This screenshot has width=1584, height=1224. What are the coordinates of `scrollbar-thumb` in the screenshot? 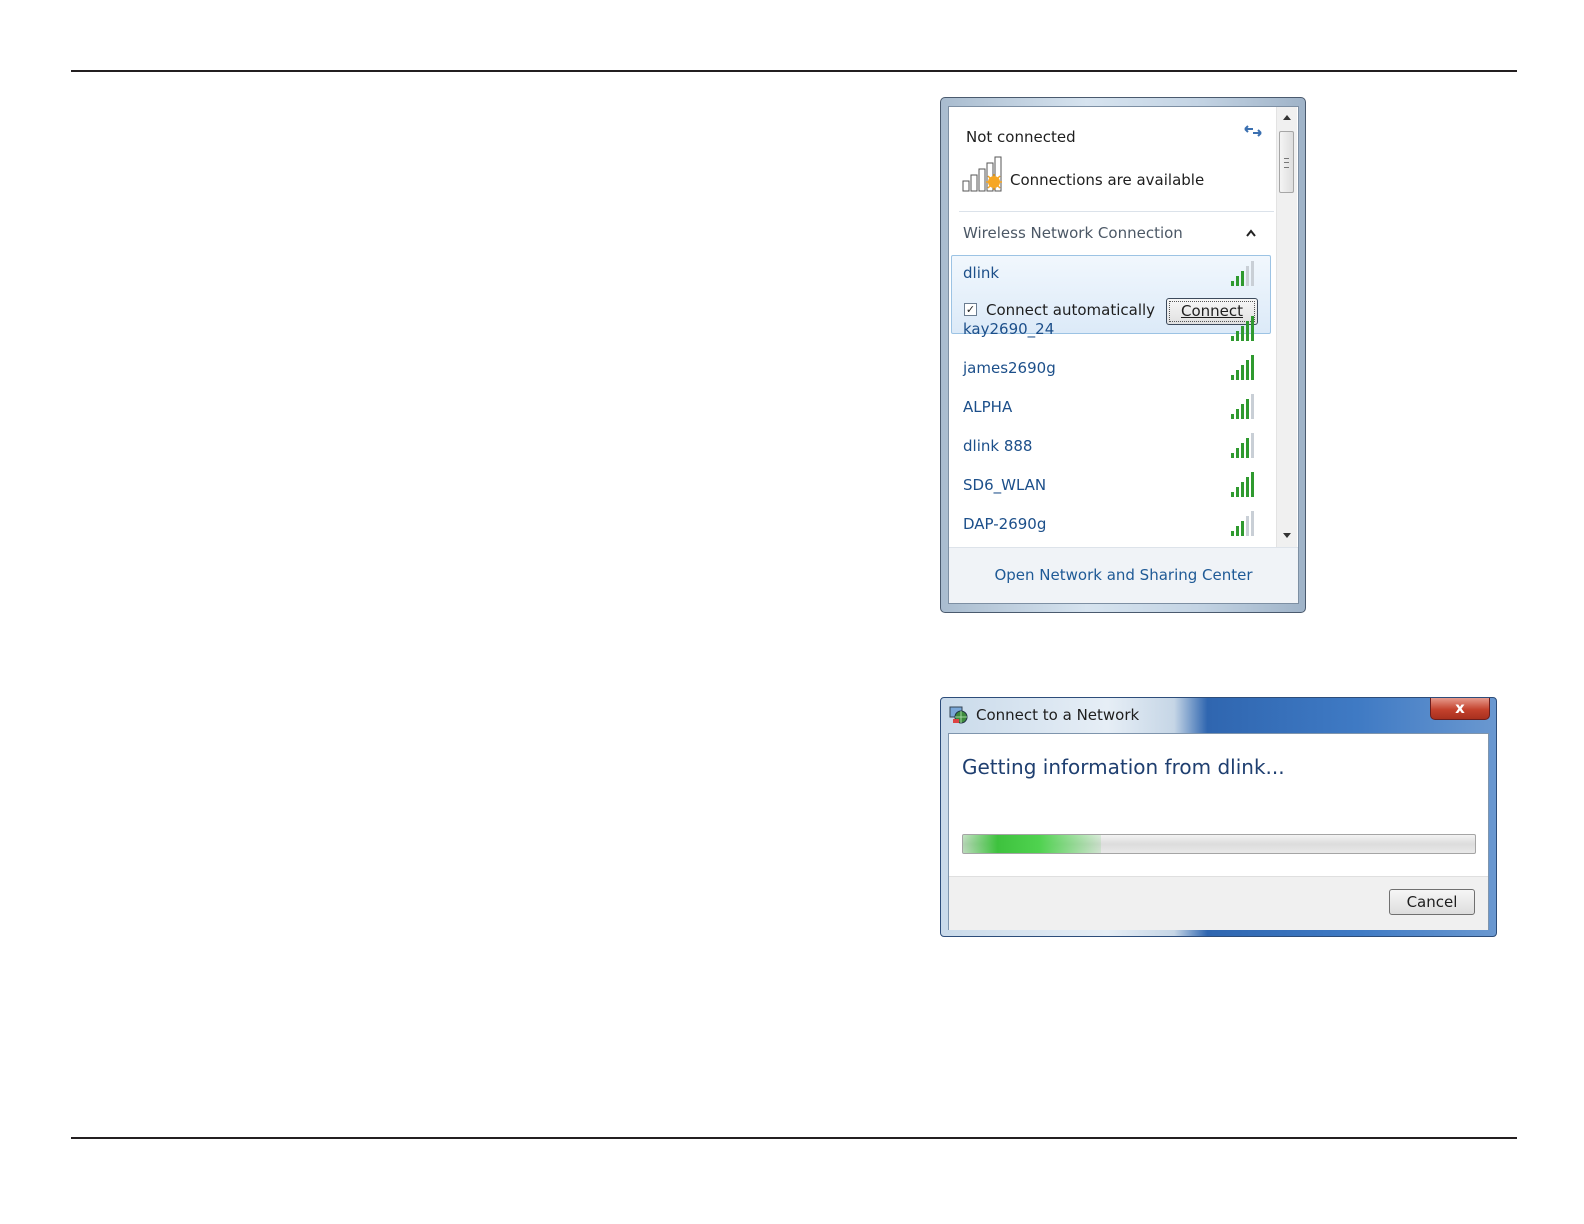 It's located at (1286, 162).